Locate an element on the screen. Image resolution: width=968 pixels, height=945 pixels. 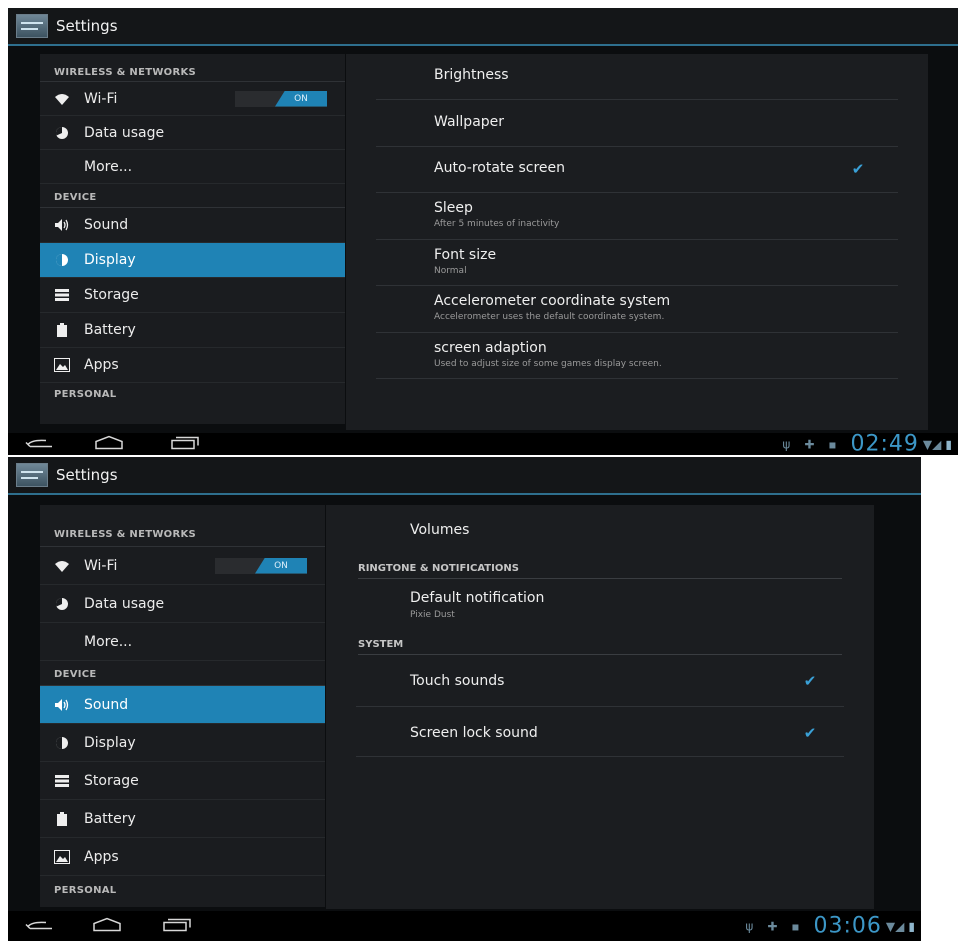
pref-screen-lock-sound: Screen lock sound ✔ is located at coordinates (600, 732).